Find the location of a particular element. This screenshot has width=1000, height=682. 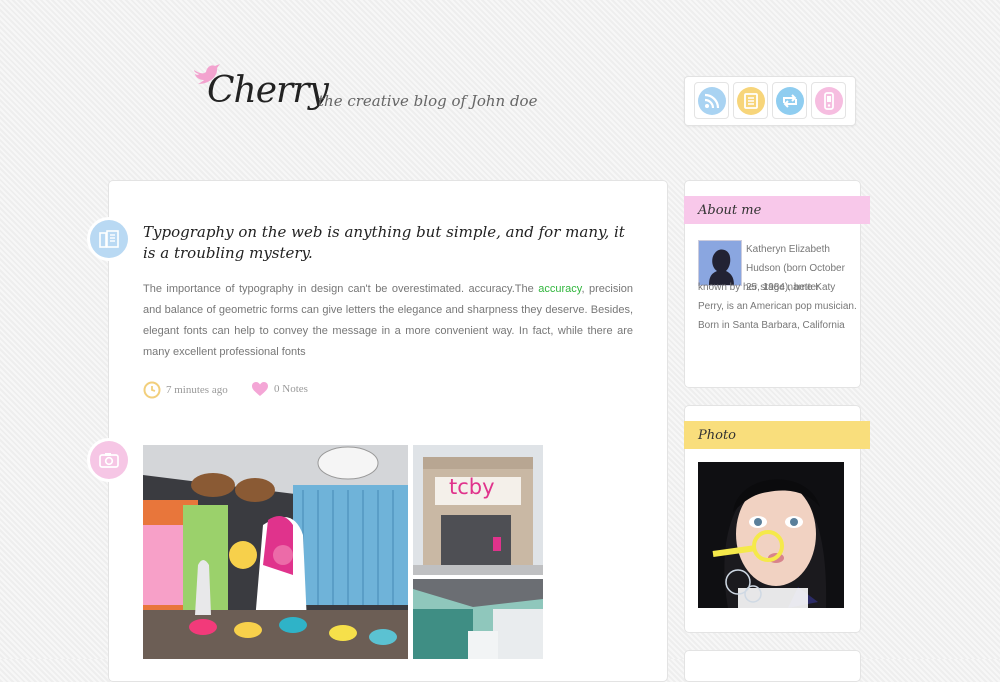

site-tagline: the creative blog of John doe is located at coordinates (428, 101).